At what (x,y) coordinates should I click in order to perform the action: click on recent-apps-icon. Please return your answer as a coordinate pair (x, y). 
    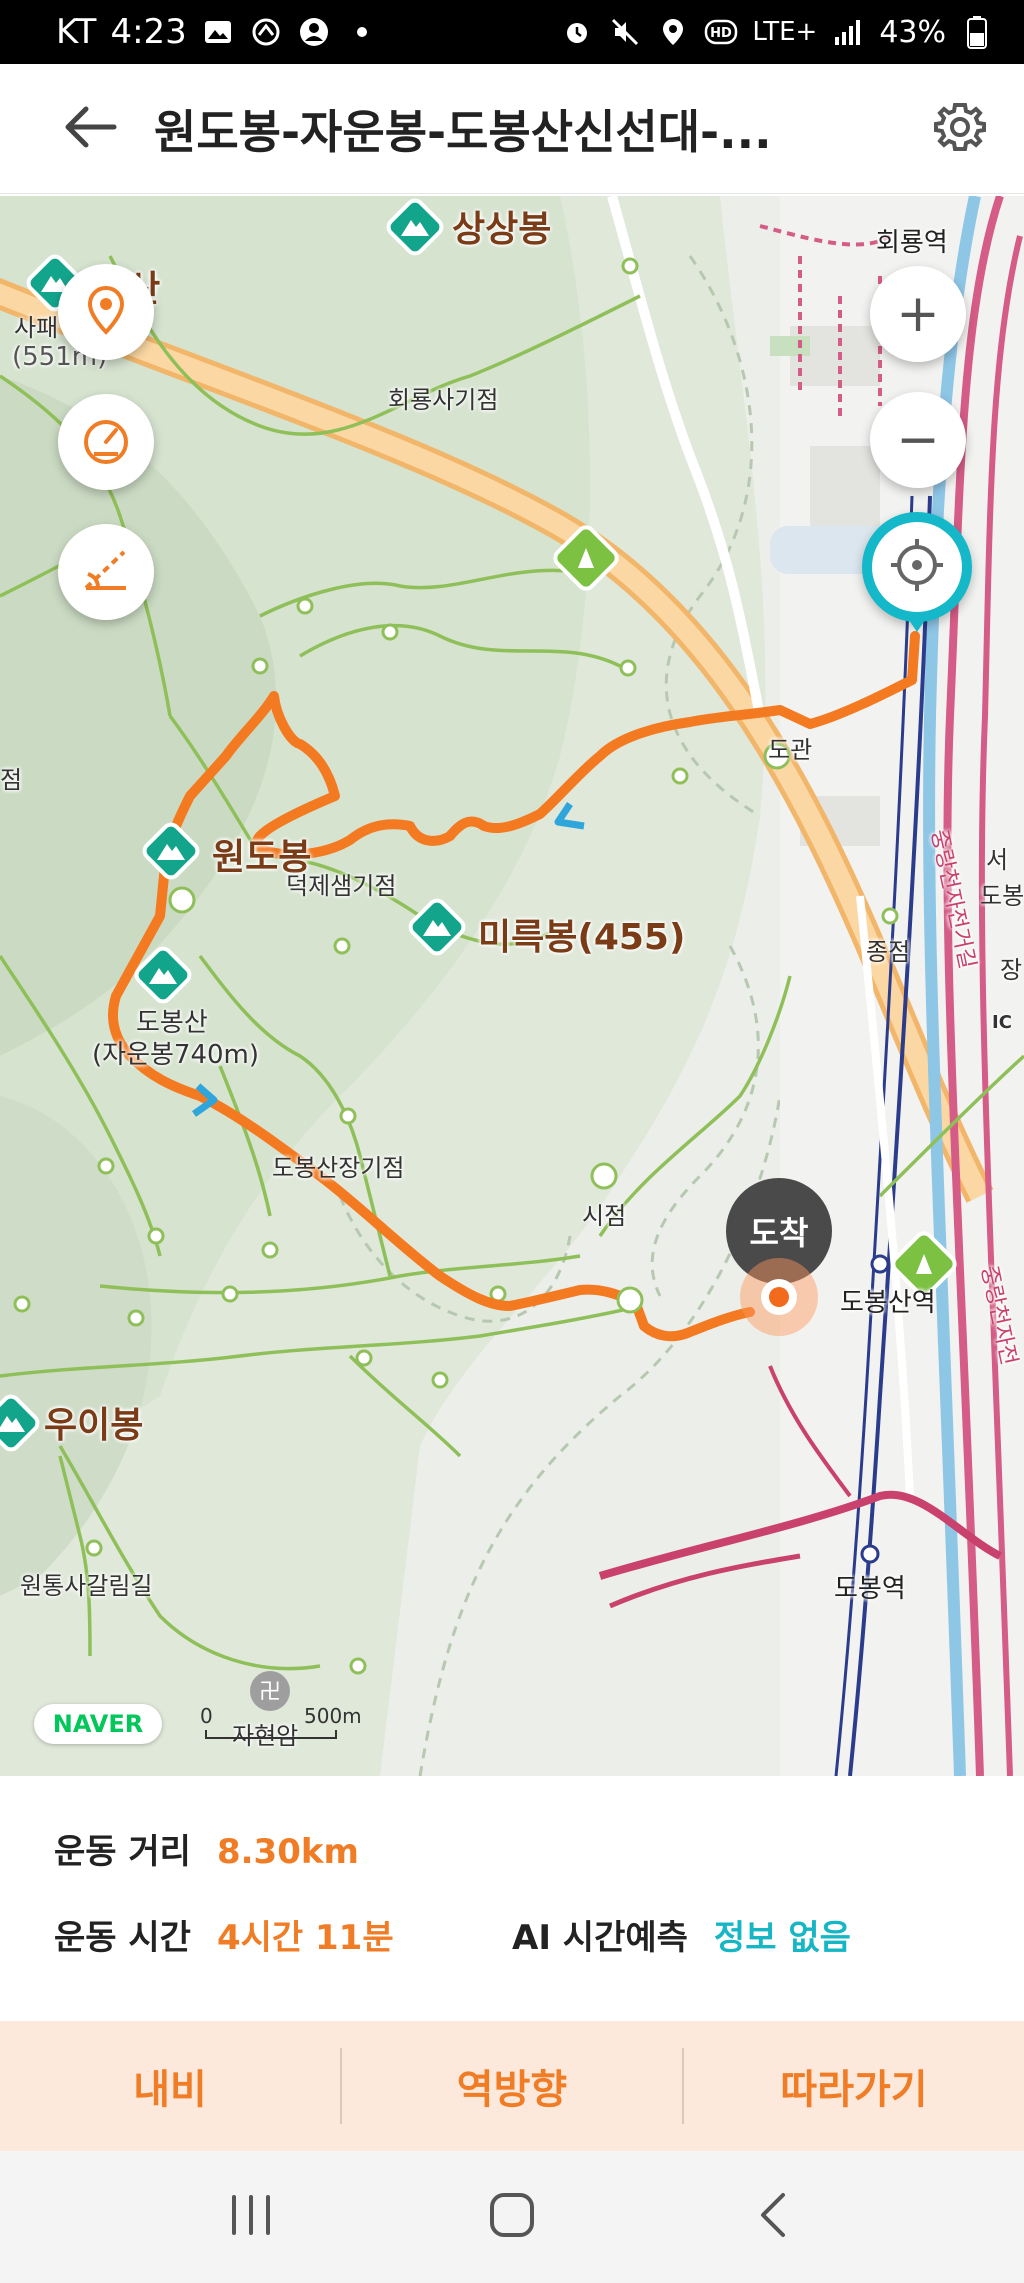
    Looking at the image, I should click on (251, 2217).